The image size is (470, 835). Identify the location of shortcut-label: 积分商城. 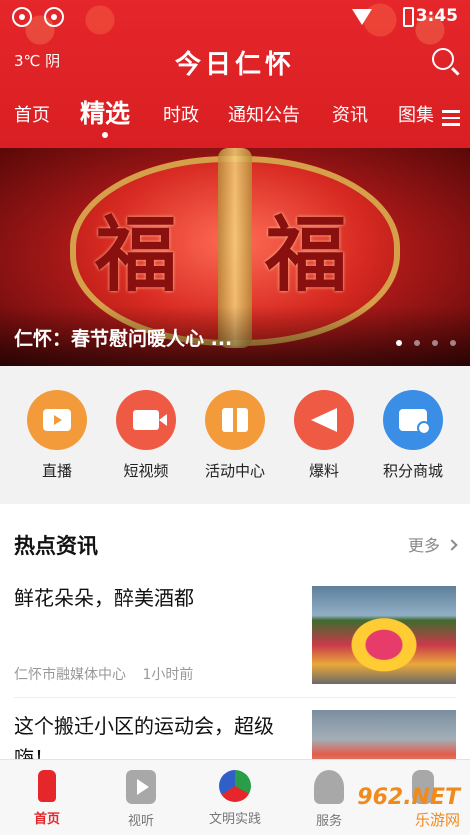
(412, 471).